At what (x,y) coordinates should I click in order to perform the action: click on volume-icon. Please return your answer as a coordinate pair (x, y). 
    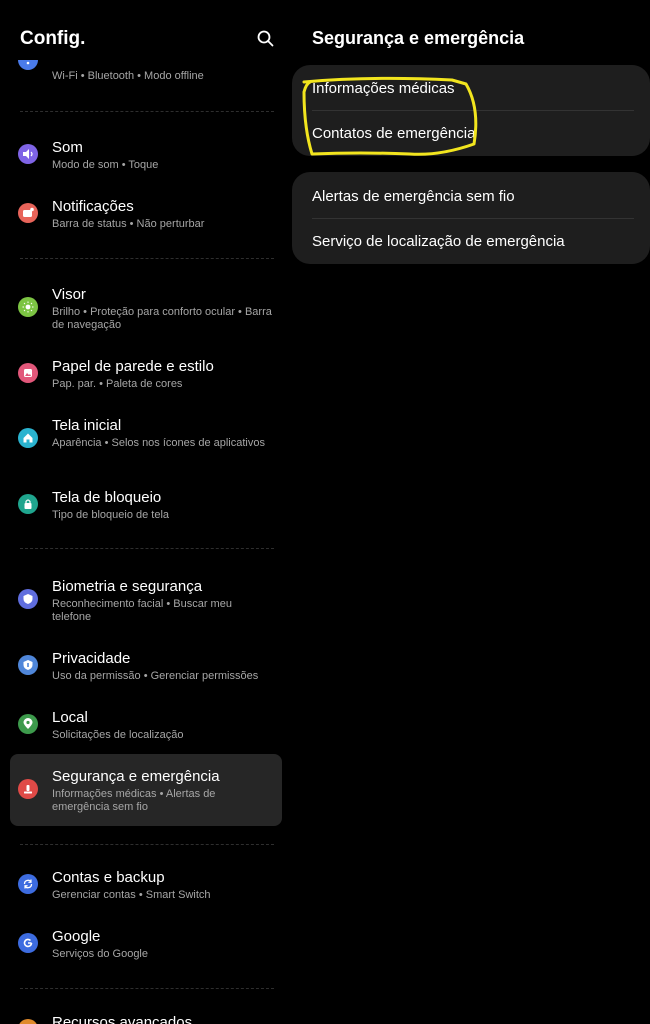
    Looking at the image, I should click on (28, 154).